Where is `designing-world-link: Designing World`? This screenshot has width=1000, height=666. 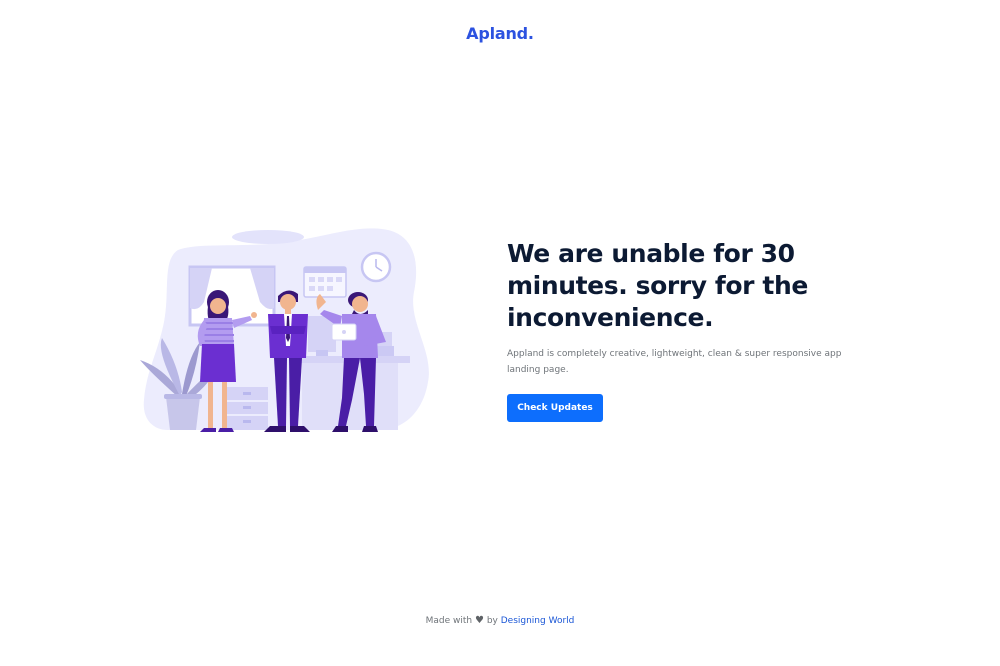 designing-world-link: Designing World is located at coordinates (538, 621).